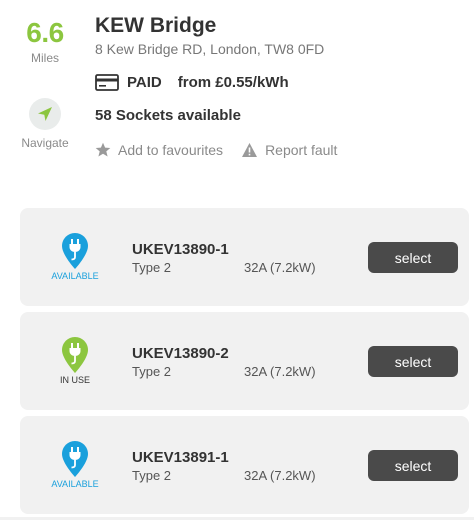  What do you see at coordinates (156, 25) in the screenshot?
I see `station-title: KEW Bridge` at bounding box center [156, 25].